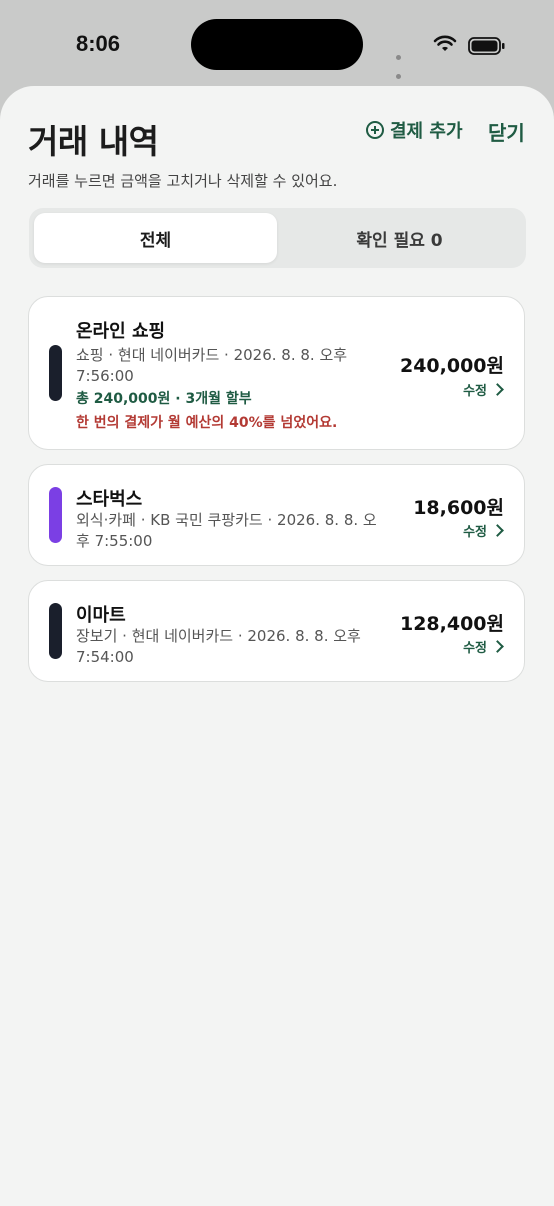 This screenshot has height=1206, width=554. What do you see at coordinates (155, 238) in the screenshot?
I see `tab-all: 전체` at bounding box center [155, 238].